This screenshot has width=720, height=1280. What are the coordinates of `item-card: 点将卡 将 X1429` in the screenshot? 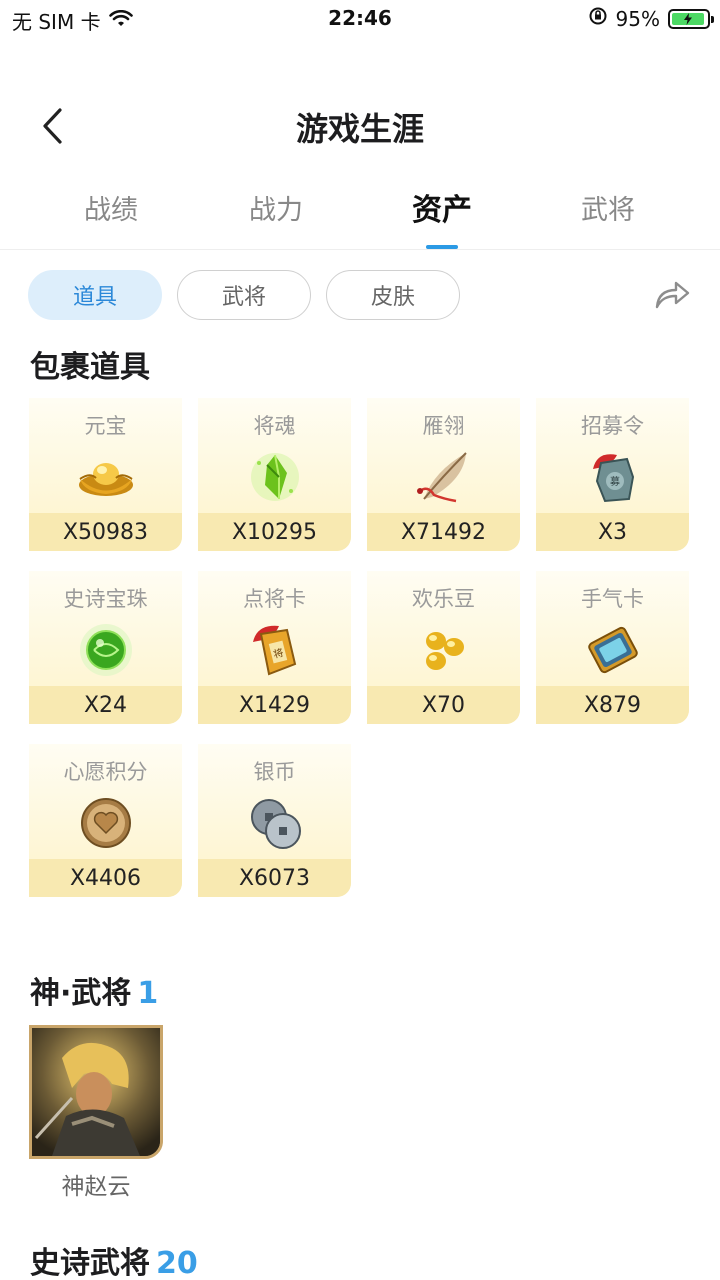 It's located at (274, 647).